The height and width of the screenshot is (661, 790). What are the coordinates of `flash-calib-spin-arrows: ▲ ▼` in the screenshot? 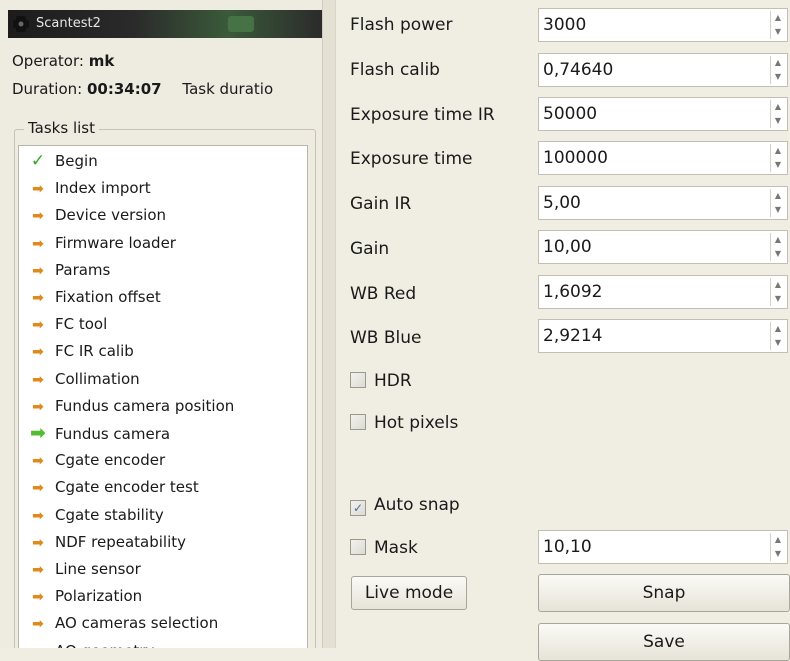 It's located at (777, 70).